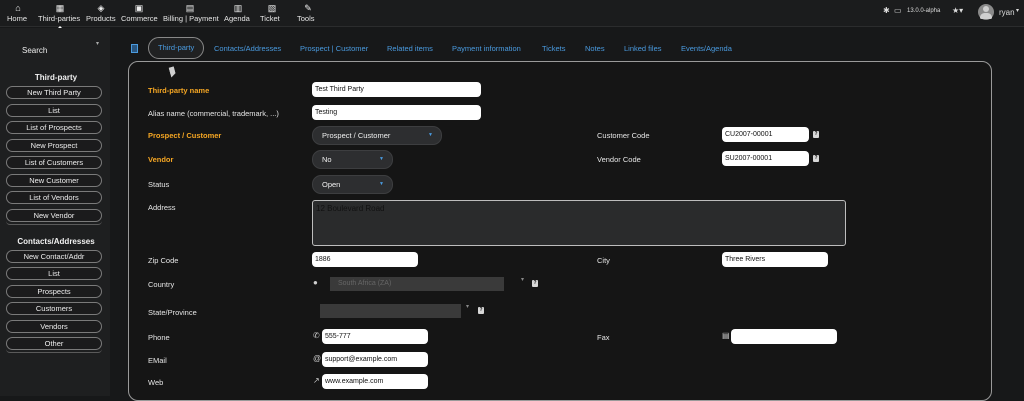  Describe the element at coordinates (390, 311) in the screenshot. I see `state-select` at that location.